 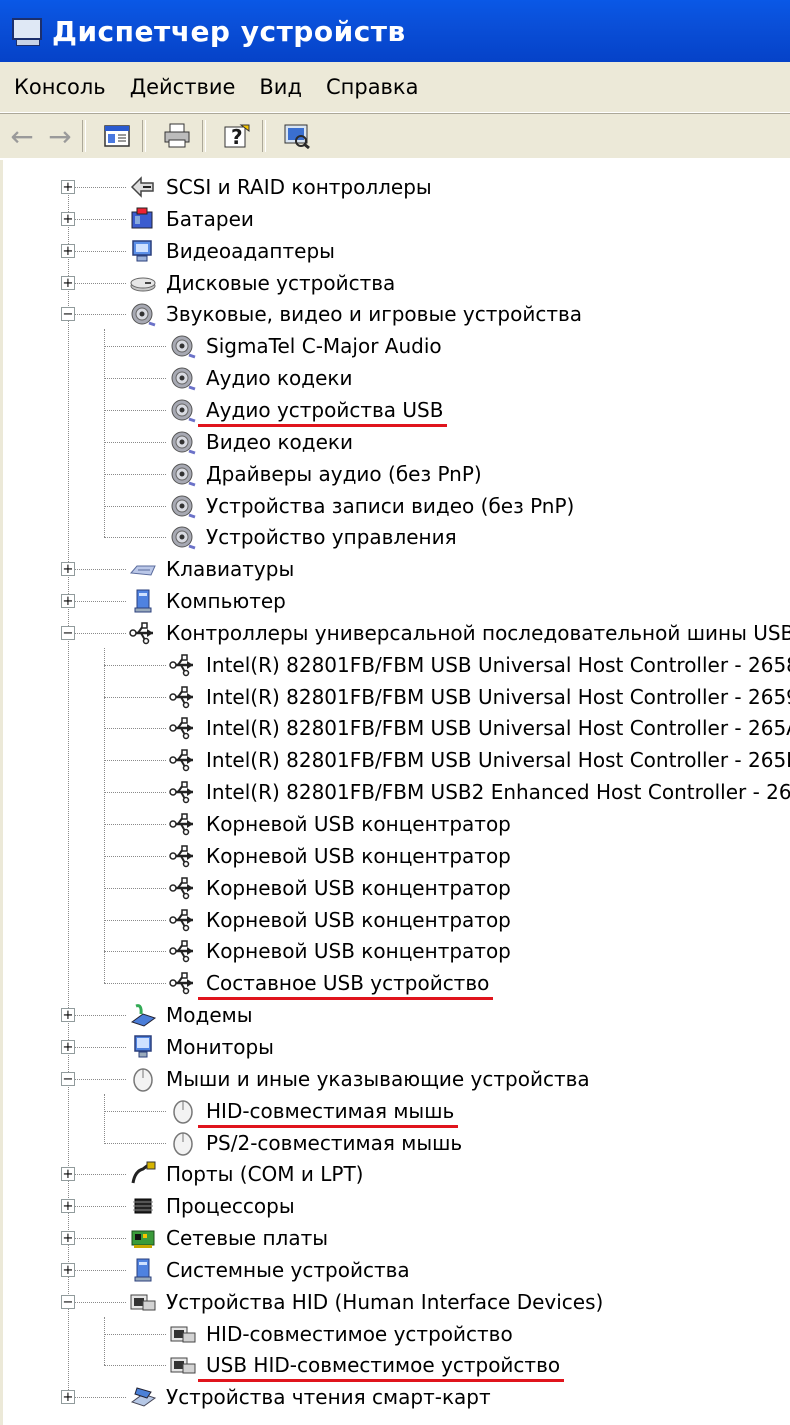 What do you see at coordinates (260, 442) in the screenshot?
I see `tree-device: Видео кодеки` at bounding box center [260, 442].